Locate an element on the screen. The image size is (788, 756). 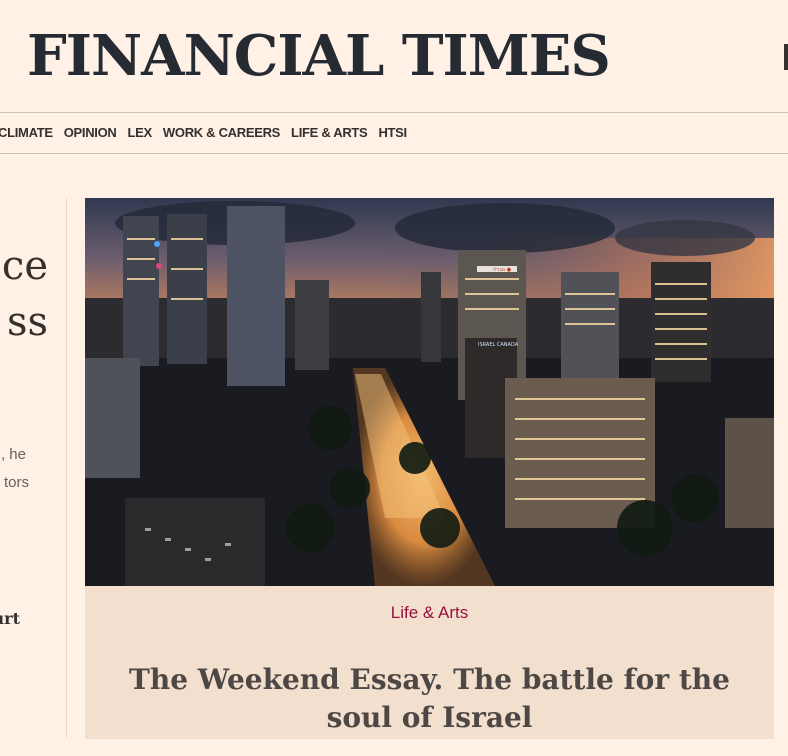
building-sign-israel-canada: ISRAEL CANADA is located at coordinates (498, 345).